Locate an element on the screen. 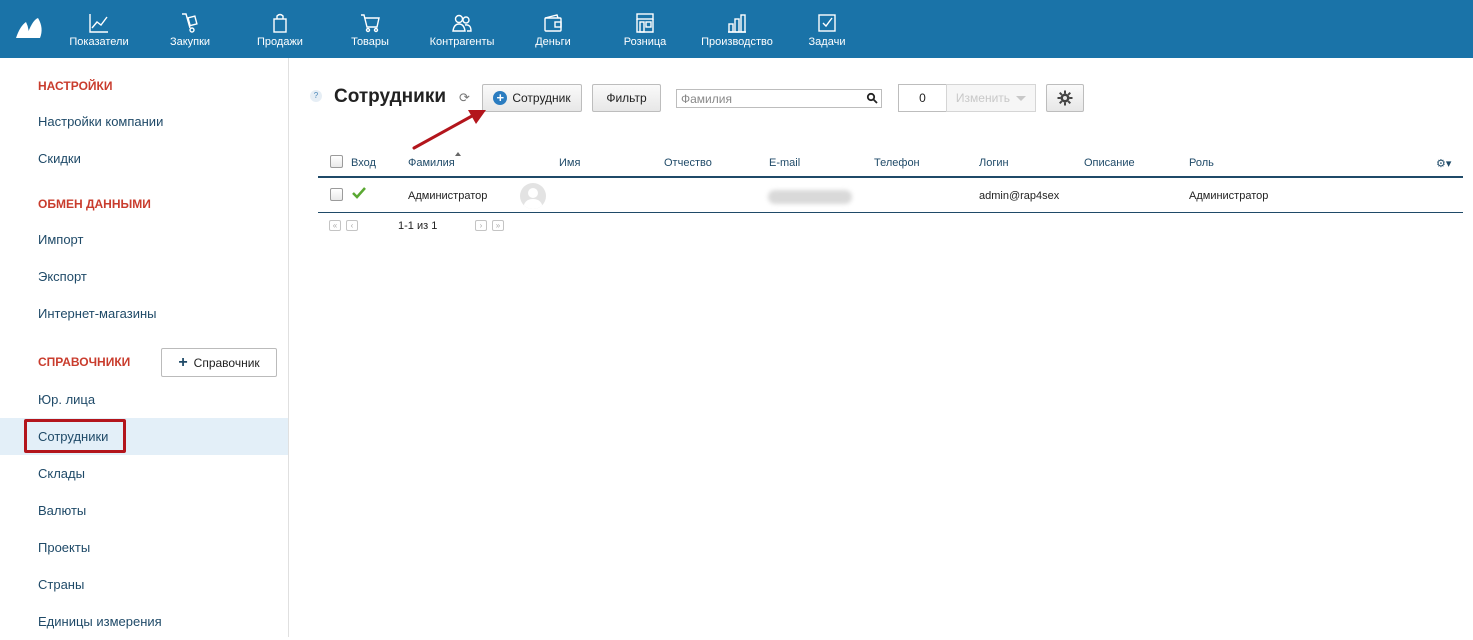 This screenshot has width=1473, height=640. nav-tasks: Задачи is located at coordinates (827, 29).